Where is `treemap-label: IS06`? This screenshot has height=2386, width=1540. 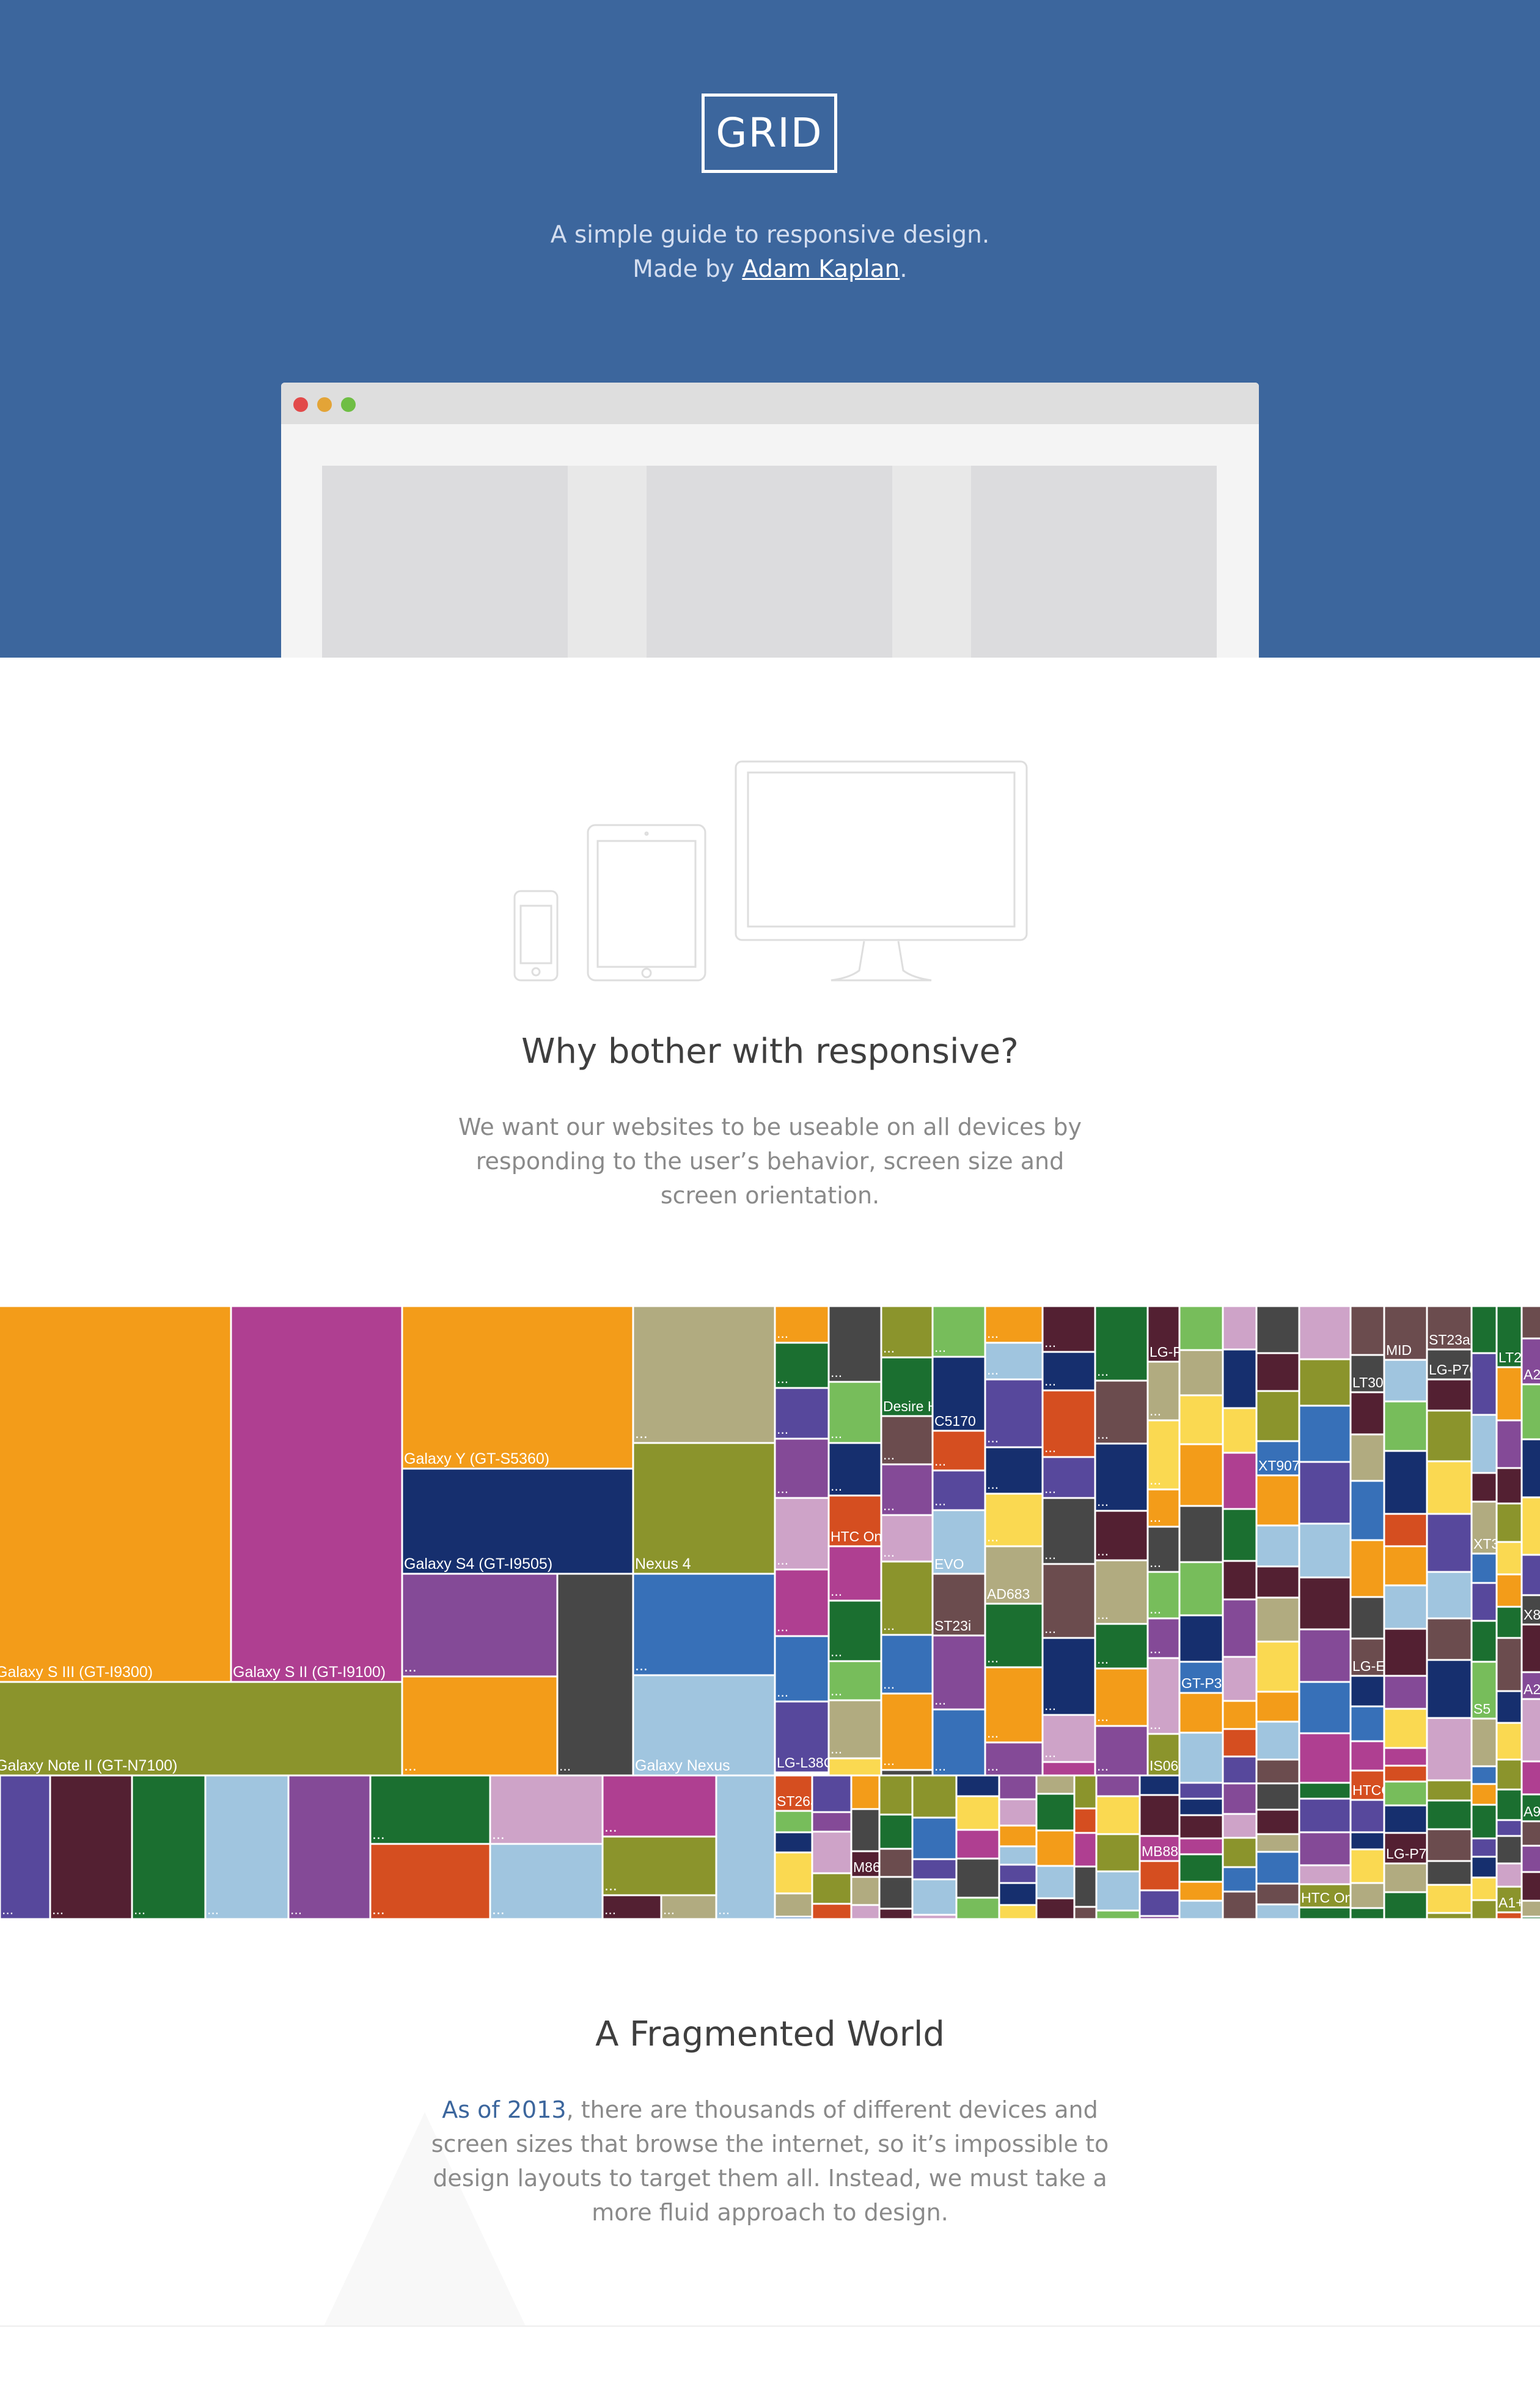 treemap-label: IS06 is located at coordinates (1164, 1766).